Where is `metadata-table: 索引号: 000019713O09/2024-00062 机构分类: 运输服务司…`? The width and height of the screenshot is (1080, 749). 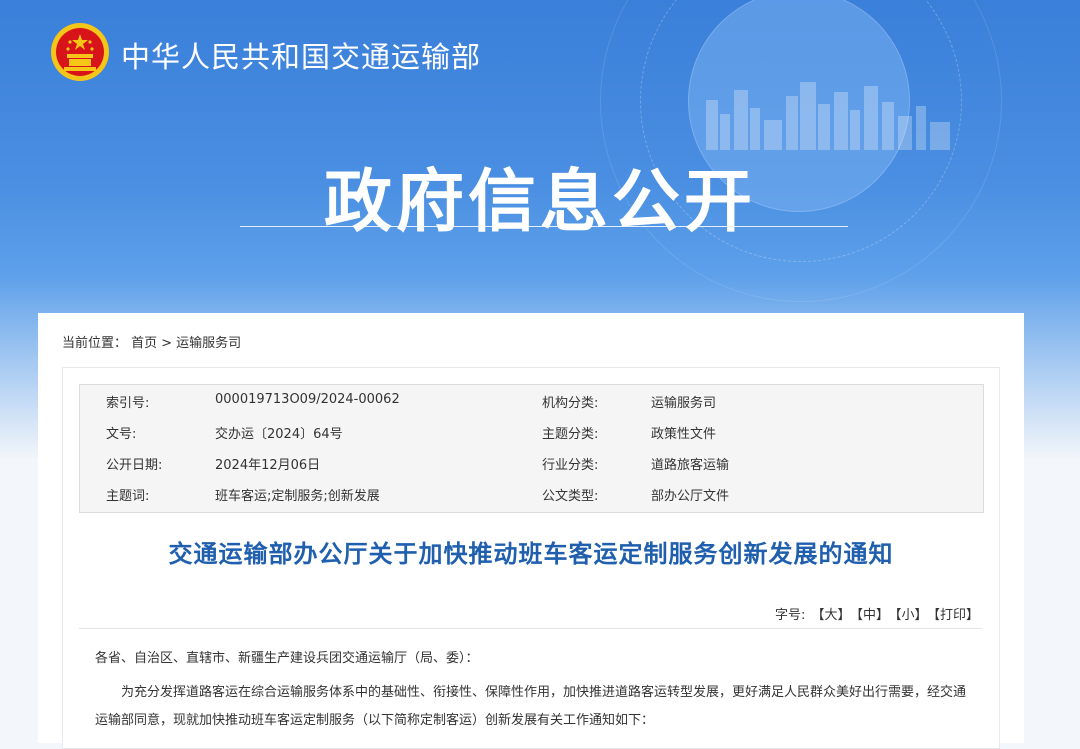 metadata-table: 索引号: 000019713O09/2024-00062 机构分类: 运输服务司… is located at coordinates (531, 448).